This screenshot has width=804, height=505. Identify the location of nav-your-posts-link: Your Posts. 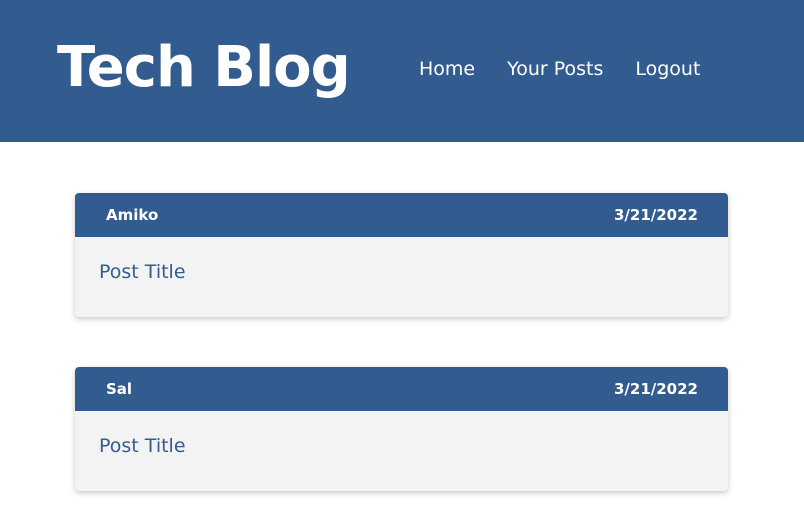
(555, 69).